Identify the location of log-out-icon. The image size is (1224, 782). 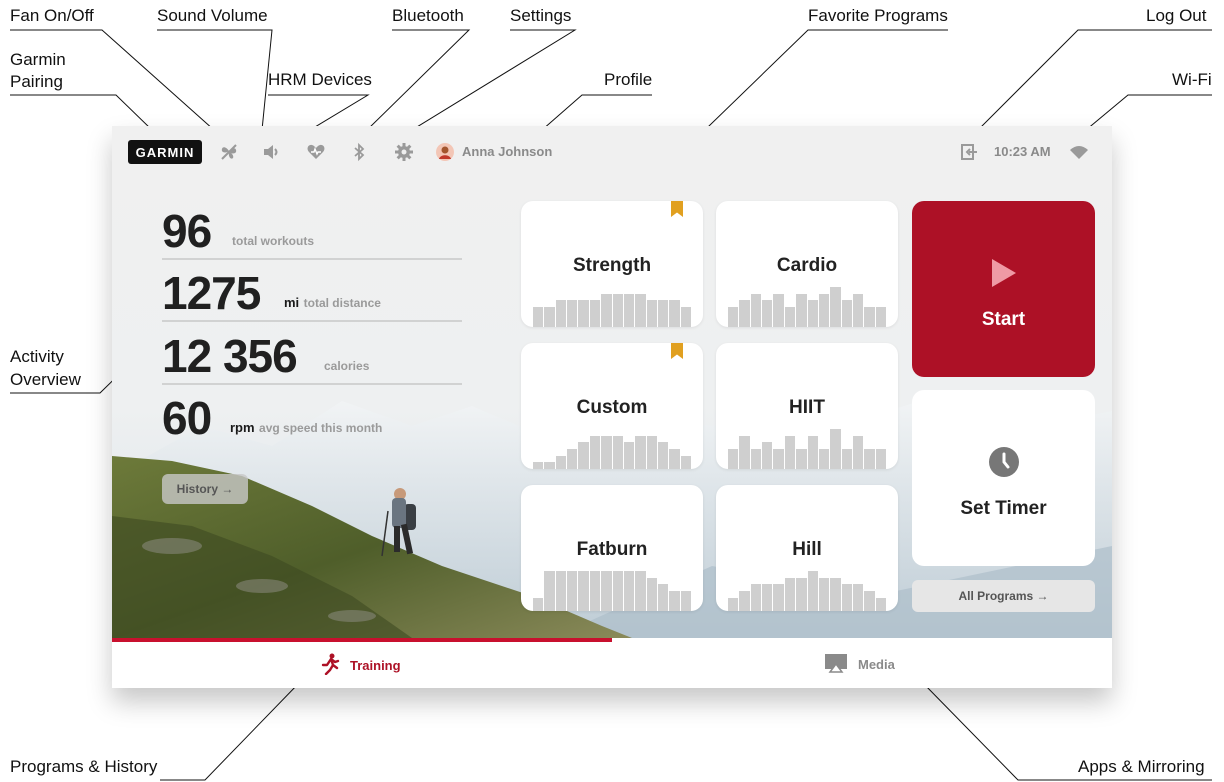
(969, 152).